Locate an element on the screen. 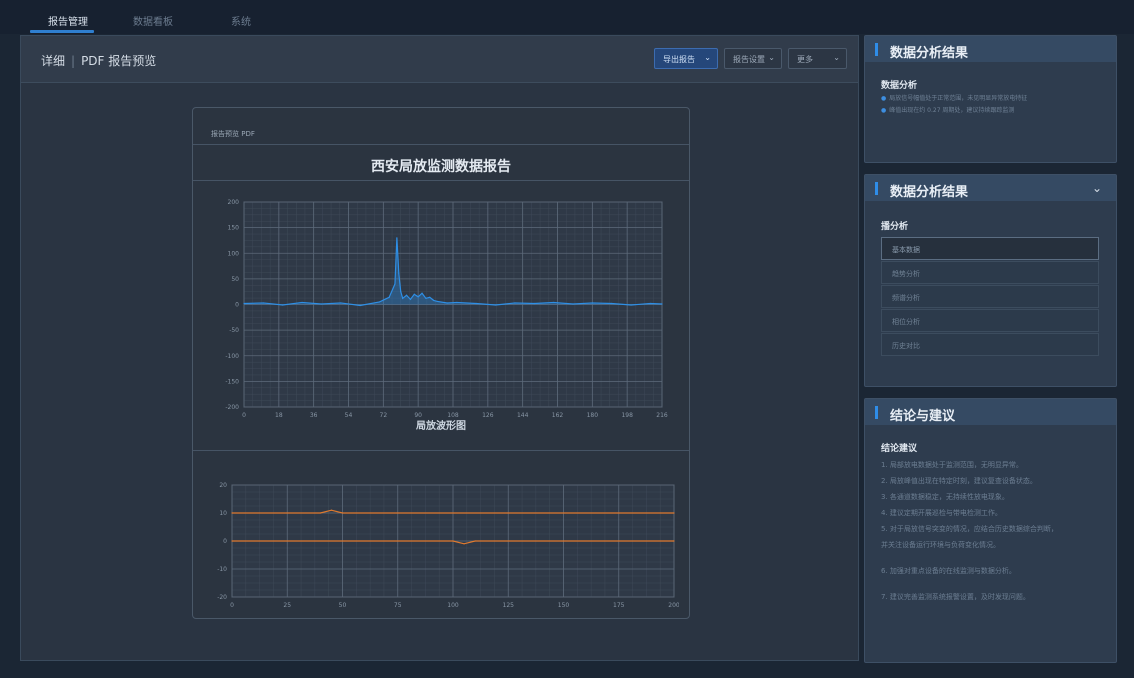 This screenshot has height=678, width=1134. list-item-basic-data: 基本数据 is located at coordinates (990, 248).